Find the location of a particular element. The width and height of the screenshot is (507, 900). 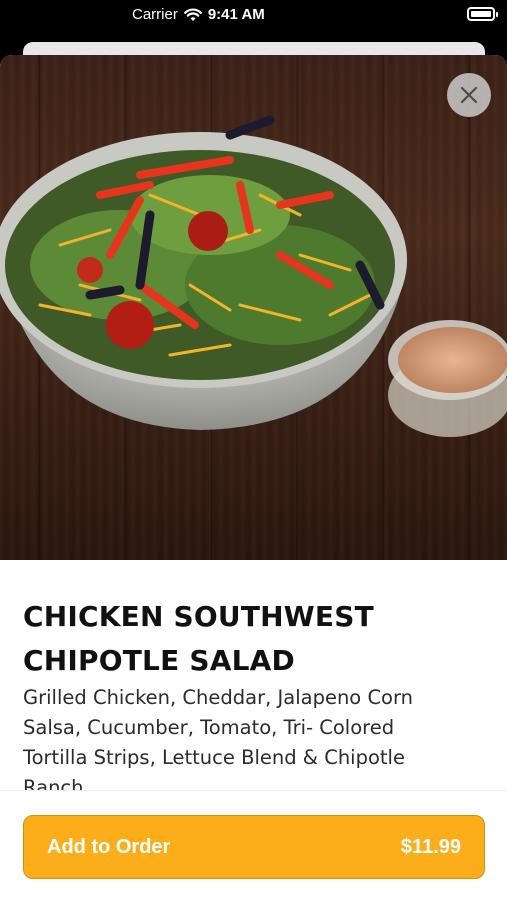

close-icon is located at coordinates (469, 95).